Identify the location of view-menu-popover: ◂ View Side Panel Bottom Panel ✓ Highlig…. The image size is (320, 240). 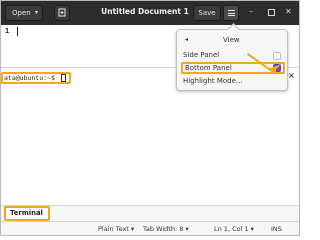
(232, 60).